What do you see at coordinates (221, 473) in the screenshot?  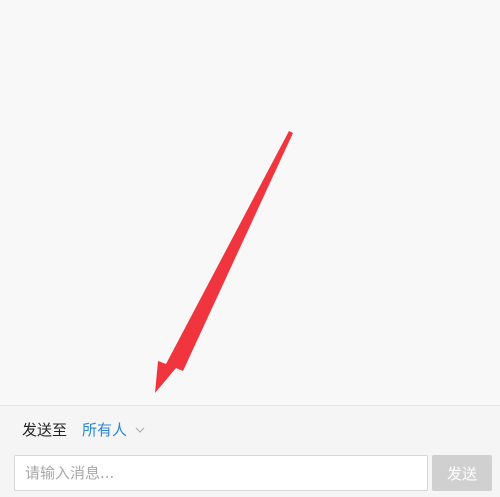 I see `message-input` at bounding box center [221, 473].